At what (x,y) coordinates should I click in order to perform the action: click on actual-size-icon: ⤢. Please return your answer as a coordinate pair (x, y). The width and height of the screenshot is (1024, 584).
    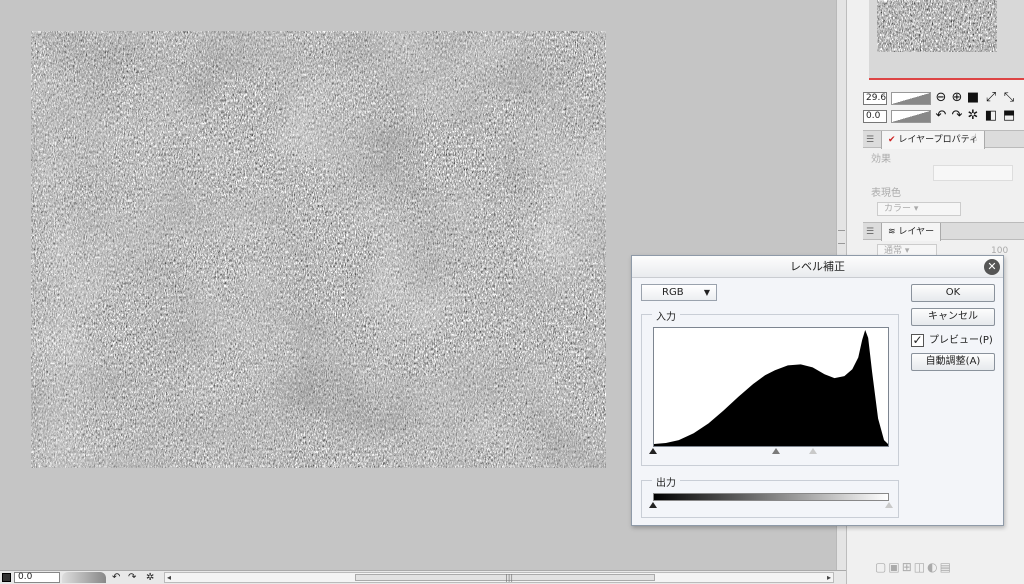
    Looking at the image, I should click on (991, 98).